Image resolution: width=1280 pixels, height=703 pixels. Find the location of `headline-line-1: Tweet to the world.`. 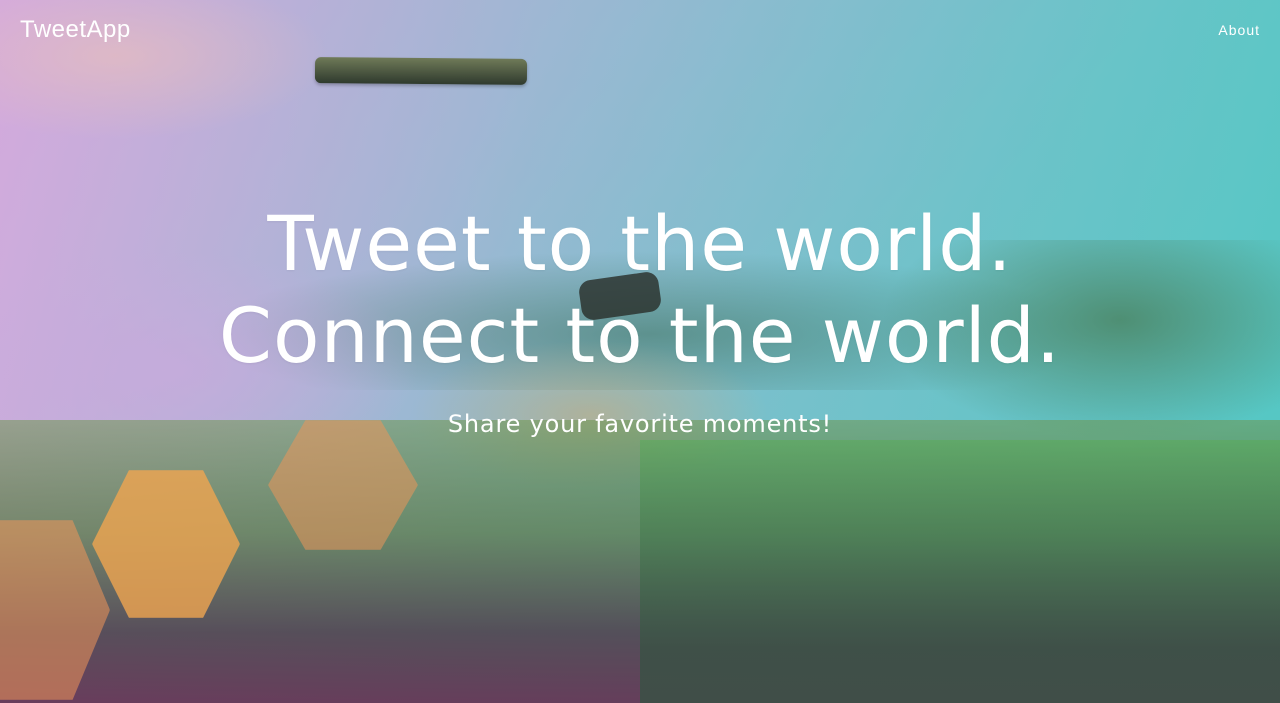

headline-line-1: Tweet to the world. is located at coordinates (640, 243).